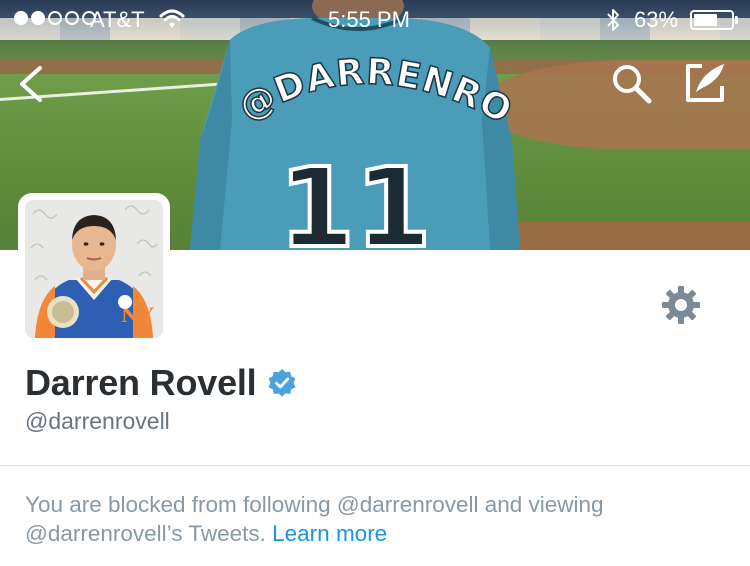 This screenshot has width=750, height=566. I want to click on search-button, so click(632, 84).